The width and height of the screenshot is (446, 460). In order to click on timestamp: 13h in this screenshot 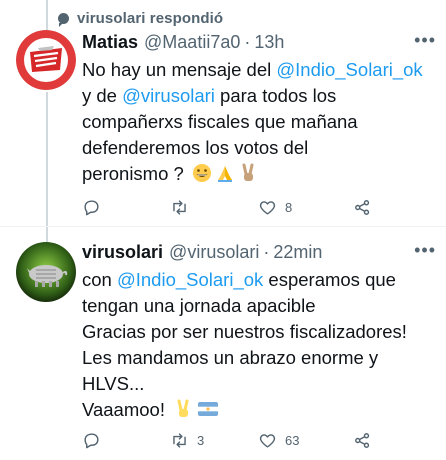, I will do `click(269, 42)`.